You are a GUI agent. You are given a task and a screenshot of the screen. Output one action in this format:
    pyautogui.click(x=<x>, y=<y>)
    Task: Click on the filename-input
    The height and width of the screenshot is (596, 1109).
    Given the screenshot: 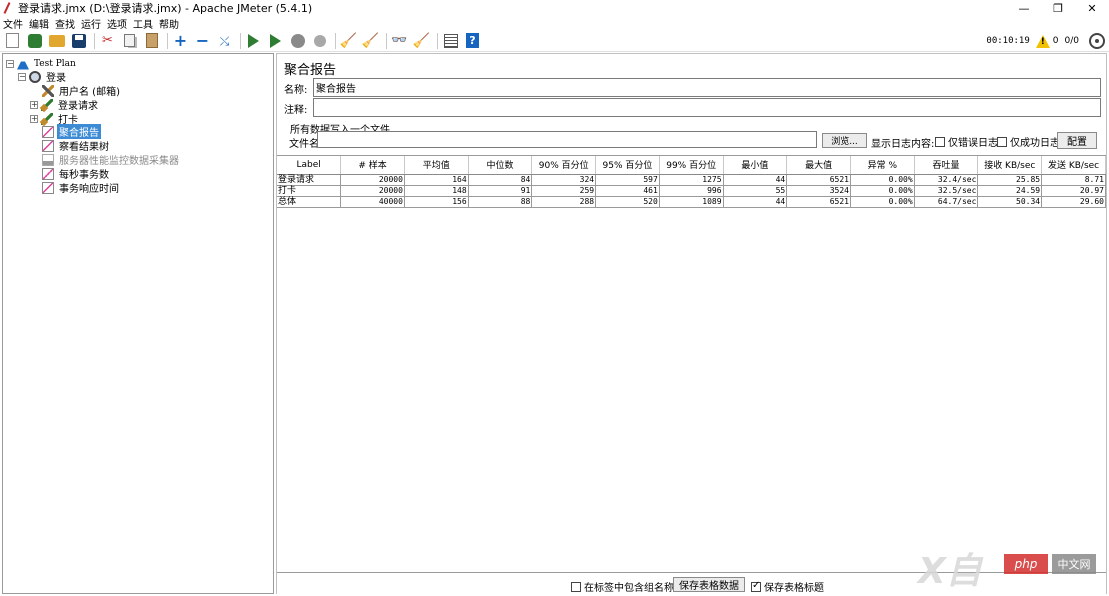 What is the action you would take?
    pyautogui.click(x=567, y=139)
    